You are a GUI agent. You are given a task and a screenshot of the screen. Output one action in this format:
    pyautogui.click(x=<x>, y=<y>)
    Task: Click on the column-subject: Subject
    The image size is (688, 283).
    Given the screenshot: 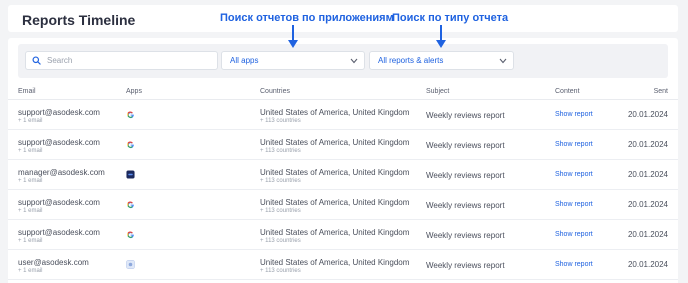 What is the action you would take?
    pyautogui.click(x=438, y=91)
    